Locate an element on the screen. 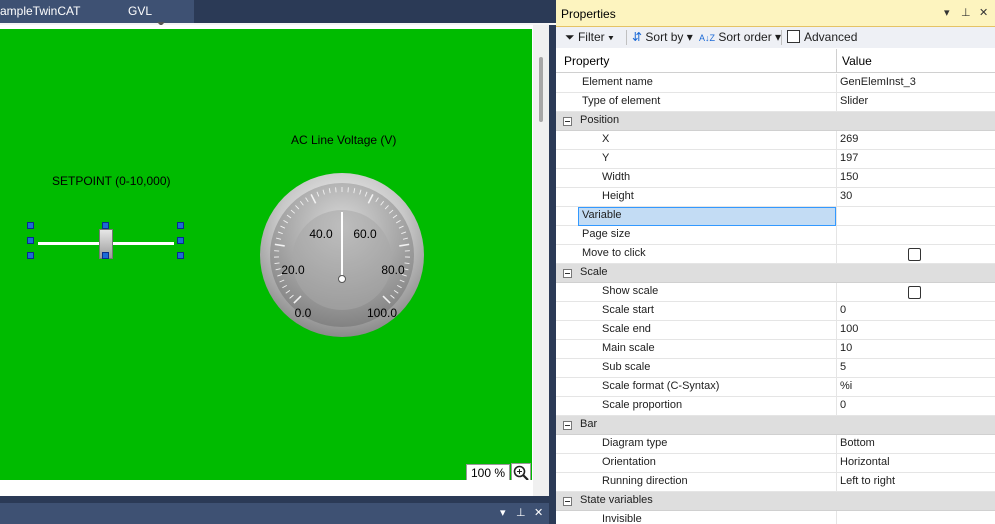 This screenshot has height=524, width=995. property-row-diagram-type: Diagram type Bottom is located at coordinates (775, 444).